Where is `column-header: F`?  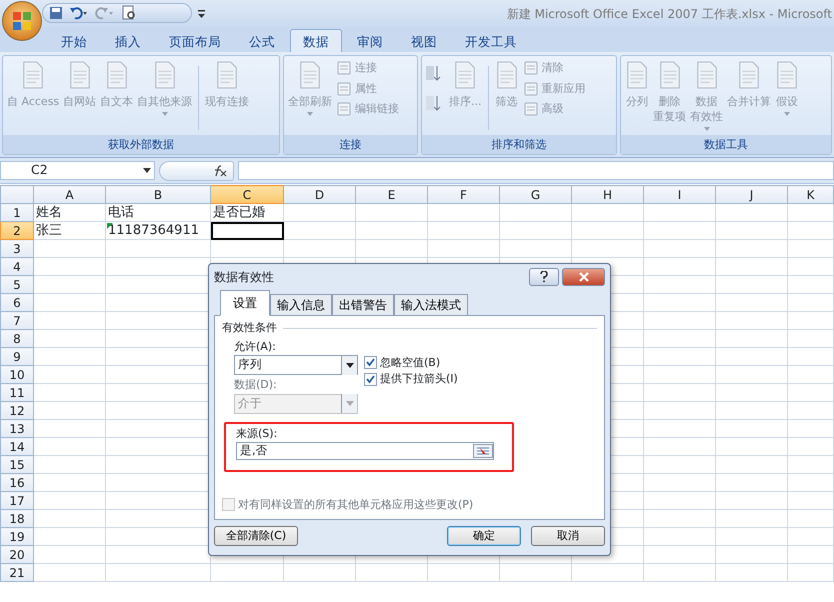
column-header: F is located at coordinates (464, 195).